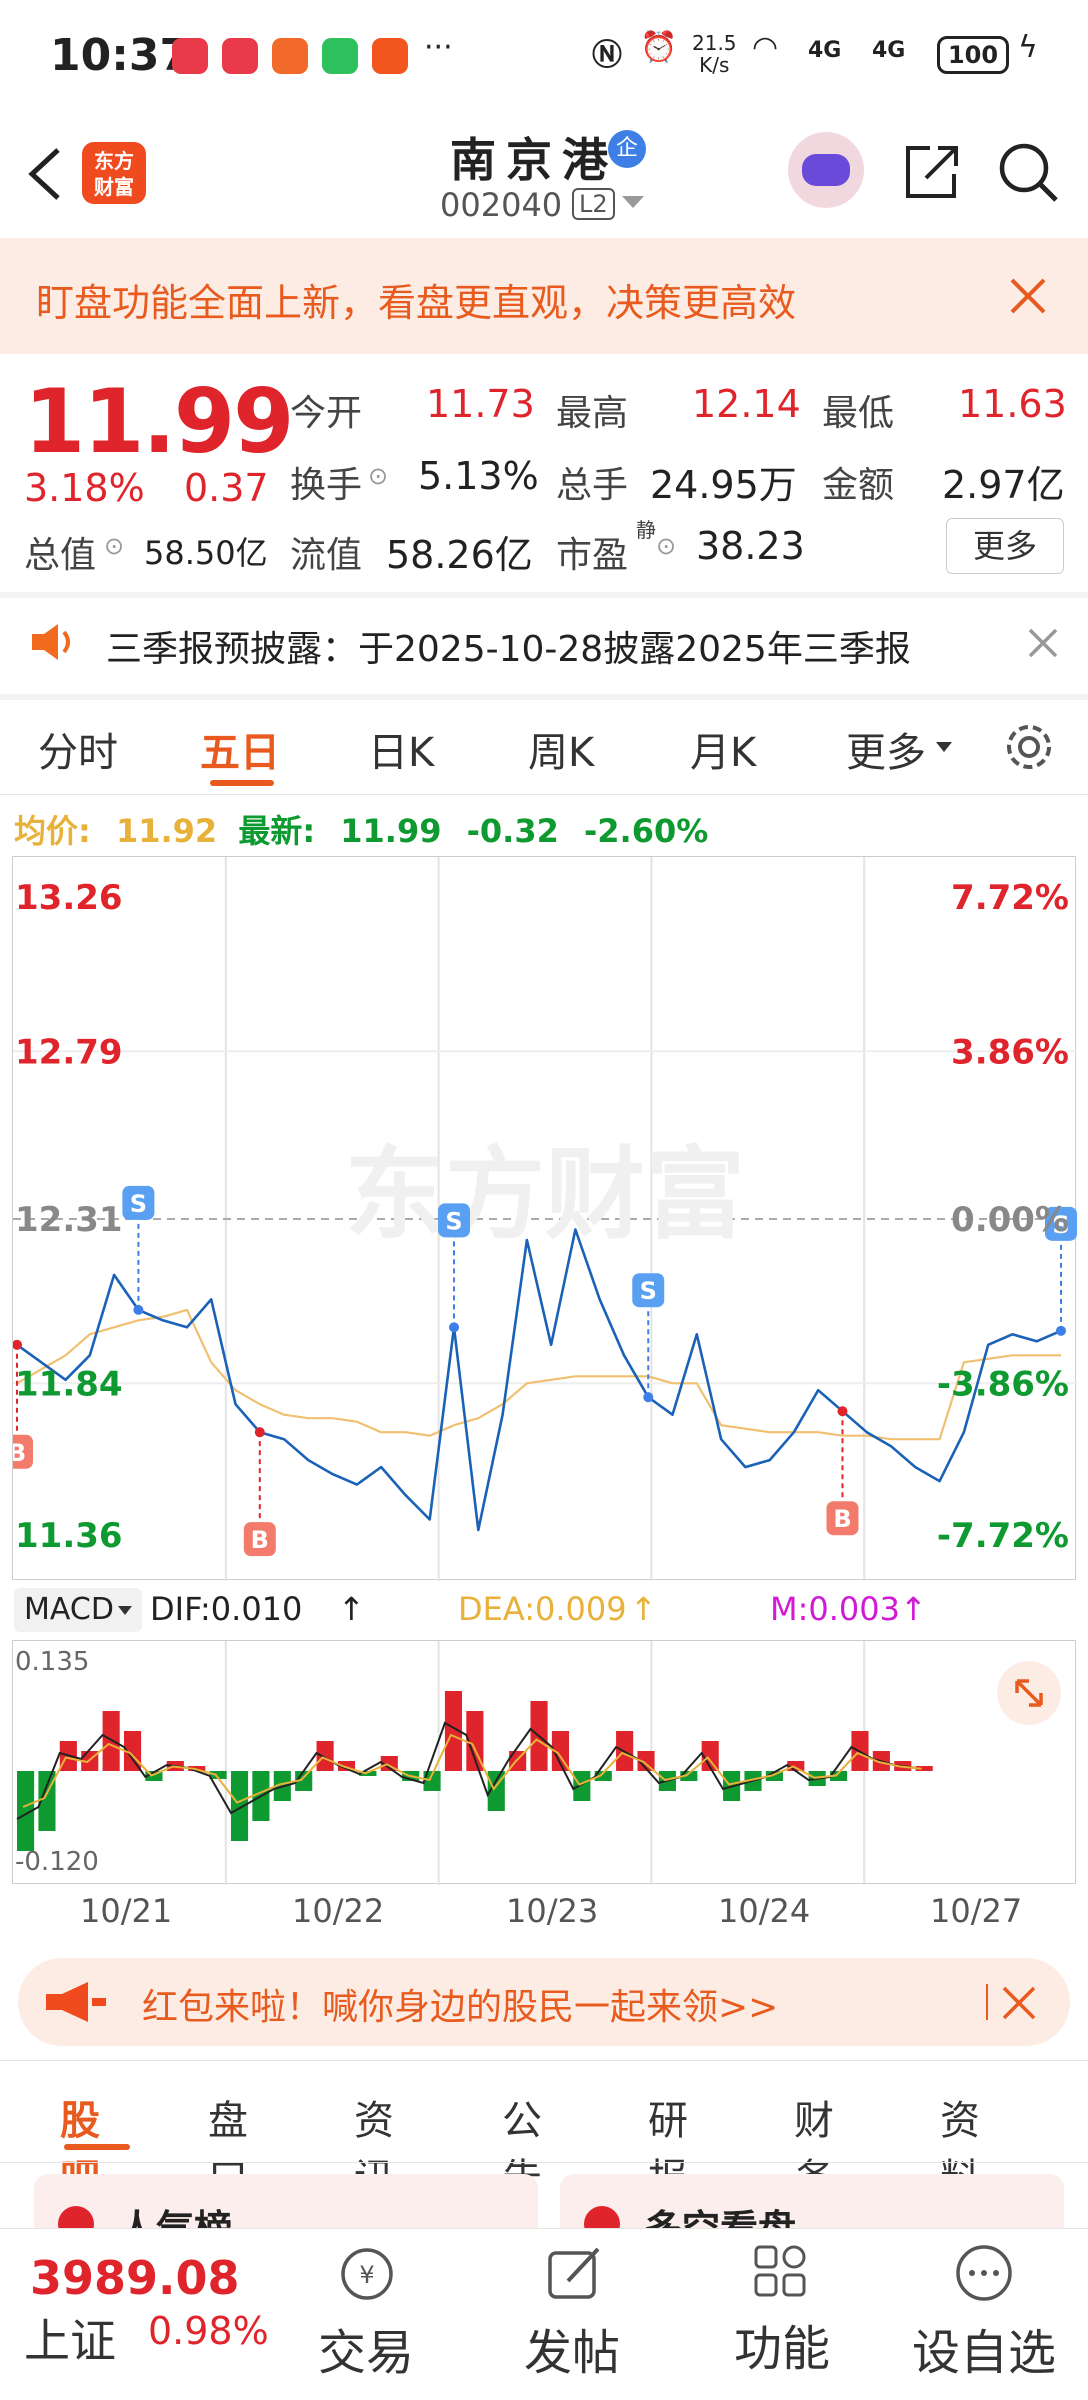 The image size is (1088, 2400). Describe the element at coordinates (52, 831) in the screenshot. I see `avg-label: 均价:` at that location.